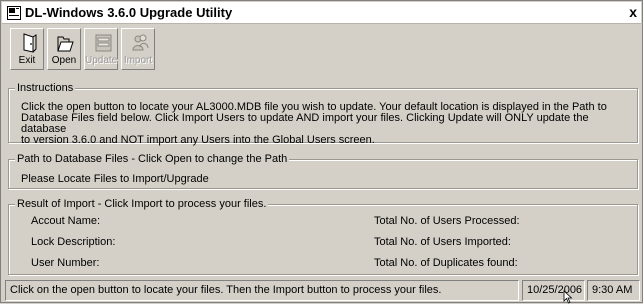  What do you see at coordinates (45, 88) in the screenshot?
I see `instructions-legend: Instructions` at bounding box center [45, 88].